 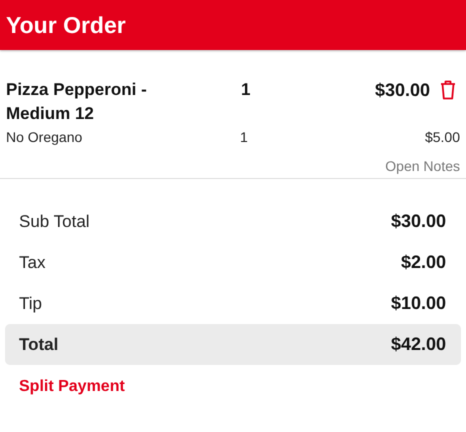 I want to click on modifier-name: No Oregano, so click(x=45, y=137).